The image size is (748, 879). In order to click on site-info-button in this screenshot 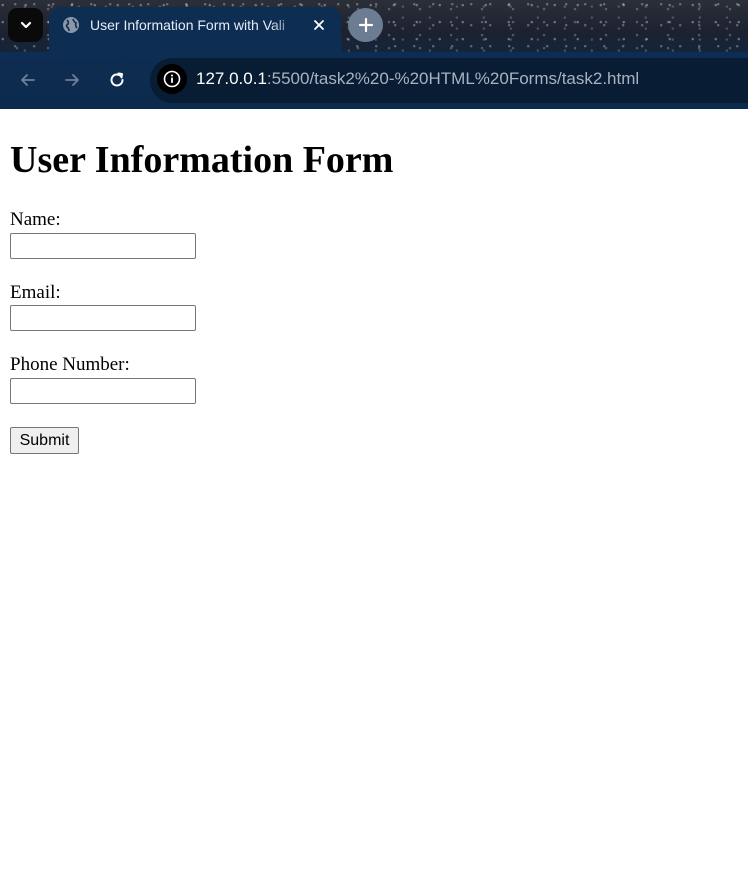, I will do `click(172, 79)`.